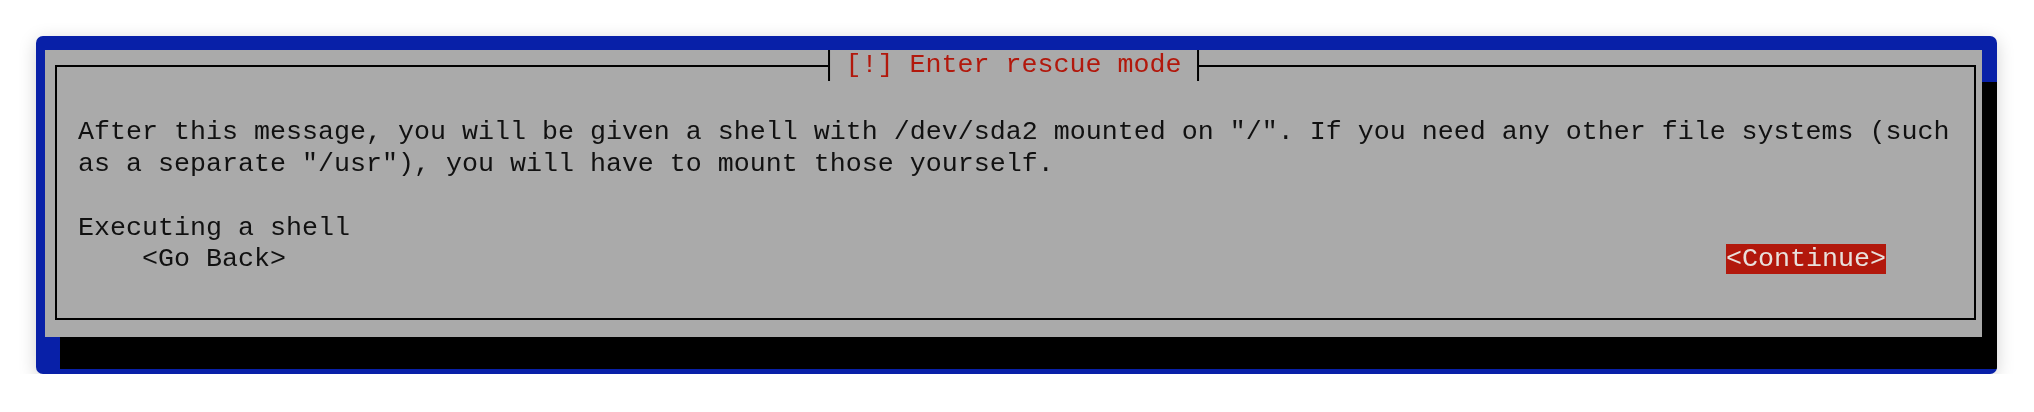  I want to click on message-text: After this message, you will be given a shell with /dev/sda2 mounted on "/". If you need any other file systems (such as a separate "/usr"), you will have to mount those yourself., so click(1014, 148).